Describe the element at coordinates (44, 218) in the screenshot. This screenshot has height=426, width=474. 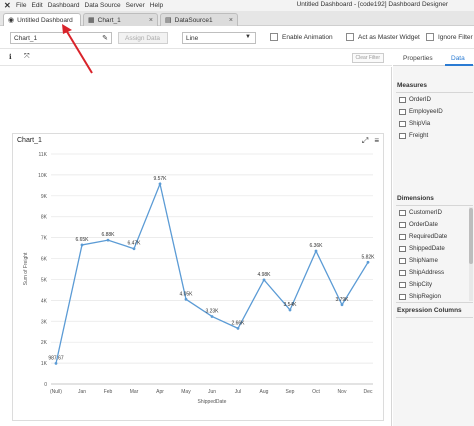
I see `y-tick-label: 8K` at that location.